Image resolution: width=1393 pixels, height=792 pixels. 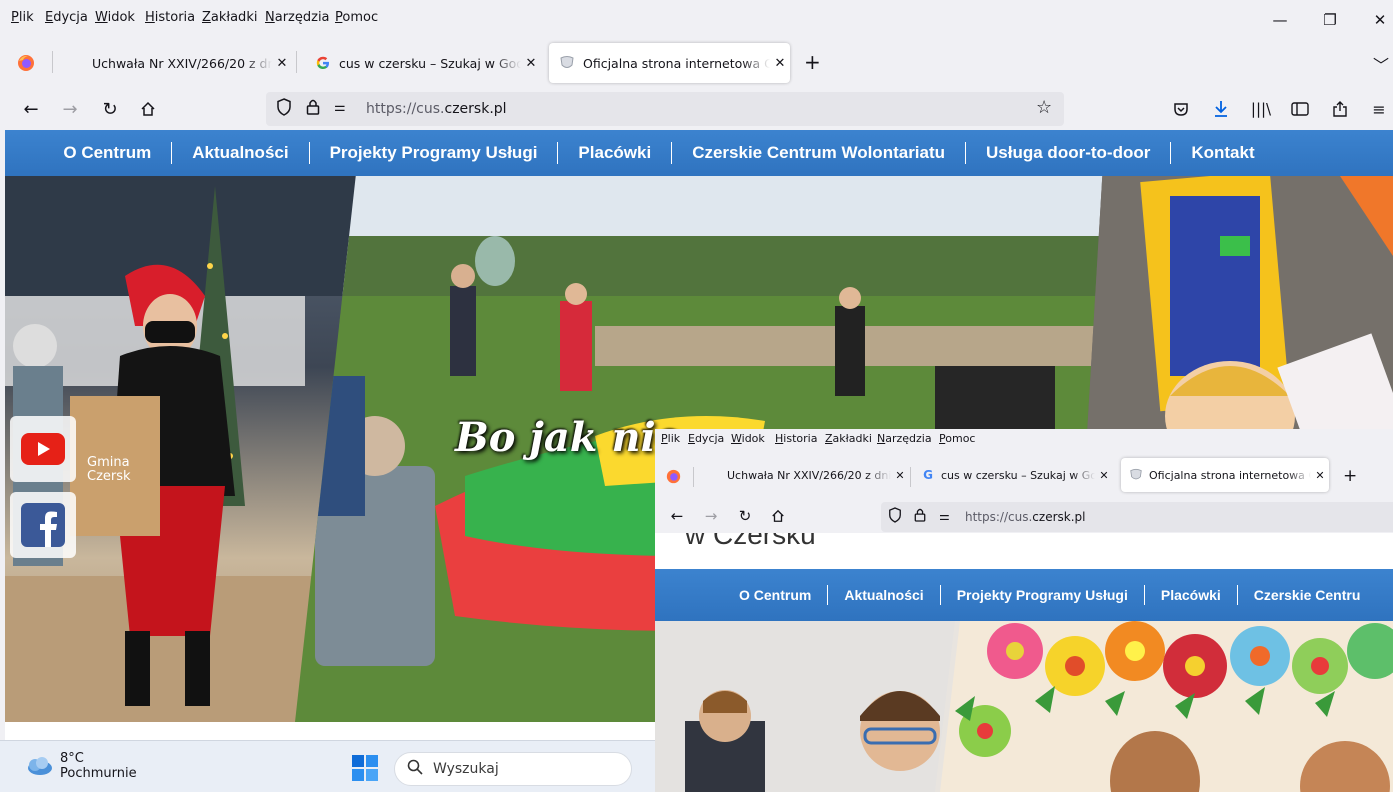 I want to click on nav-door-to-door: Usługa door-to-door, so click(x=1069, y=153).